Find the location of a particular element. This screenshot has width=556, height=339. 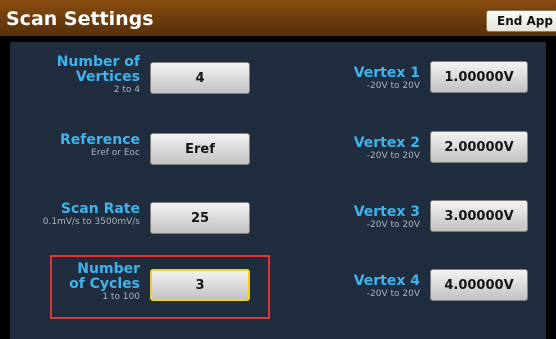

vertex-4-button: 4.00000V is located at coordinates (479, 285).